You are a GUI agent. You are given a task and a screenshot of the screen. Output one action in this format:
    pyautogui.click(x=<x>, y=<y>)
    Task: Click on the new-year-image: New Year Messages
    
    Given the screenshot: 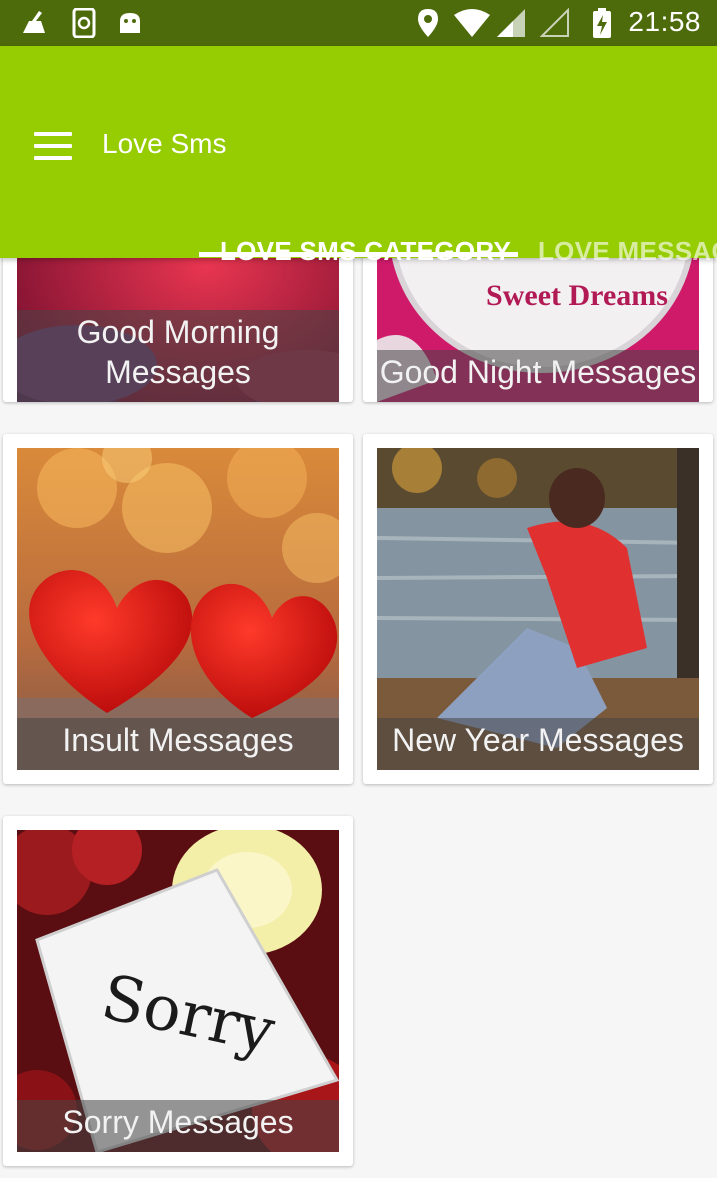 What is the action you would take?
    pyautogui.click(x=538, y=609)
    